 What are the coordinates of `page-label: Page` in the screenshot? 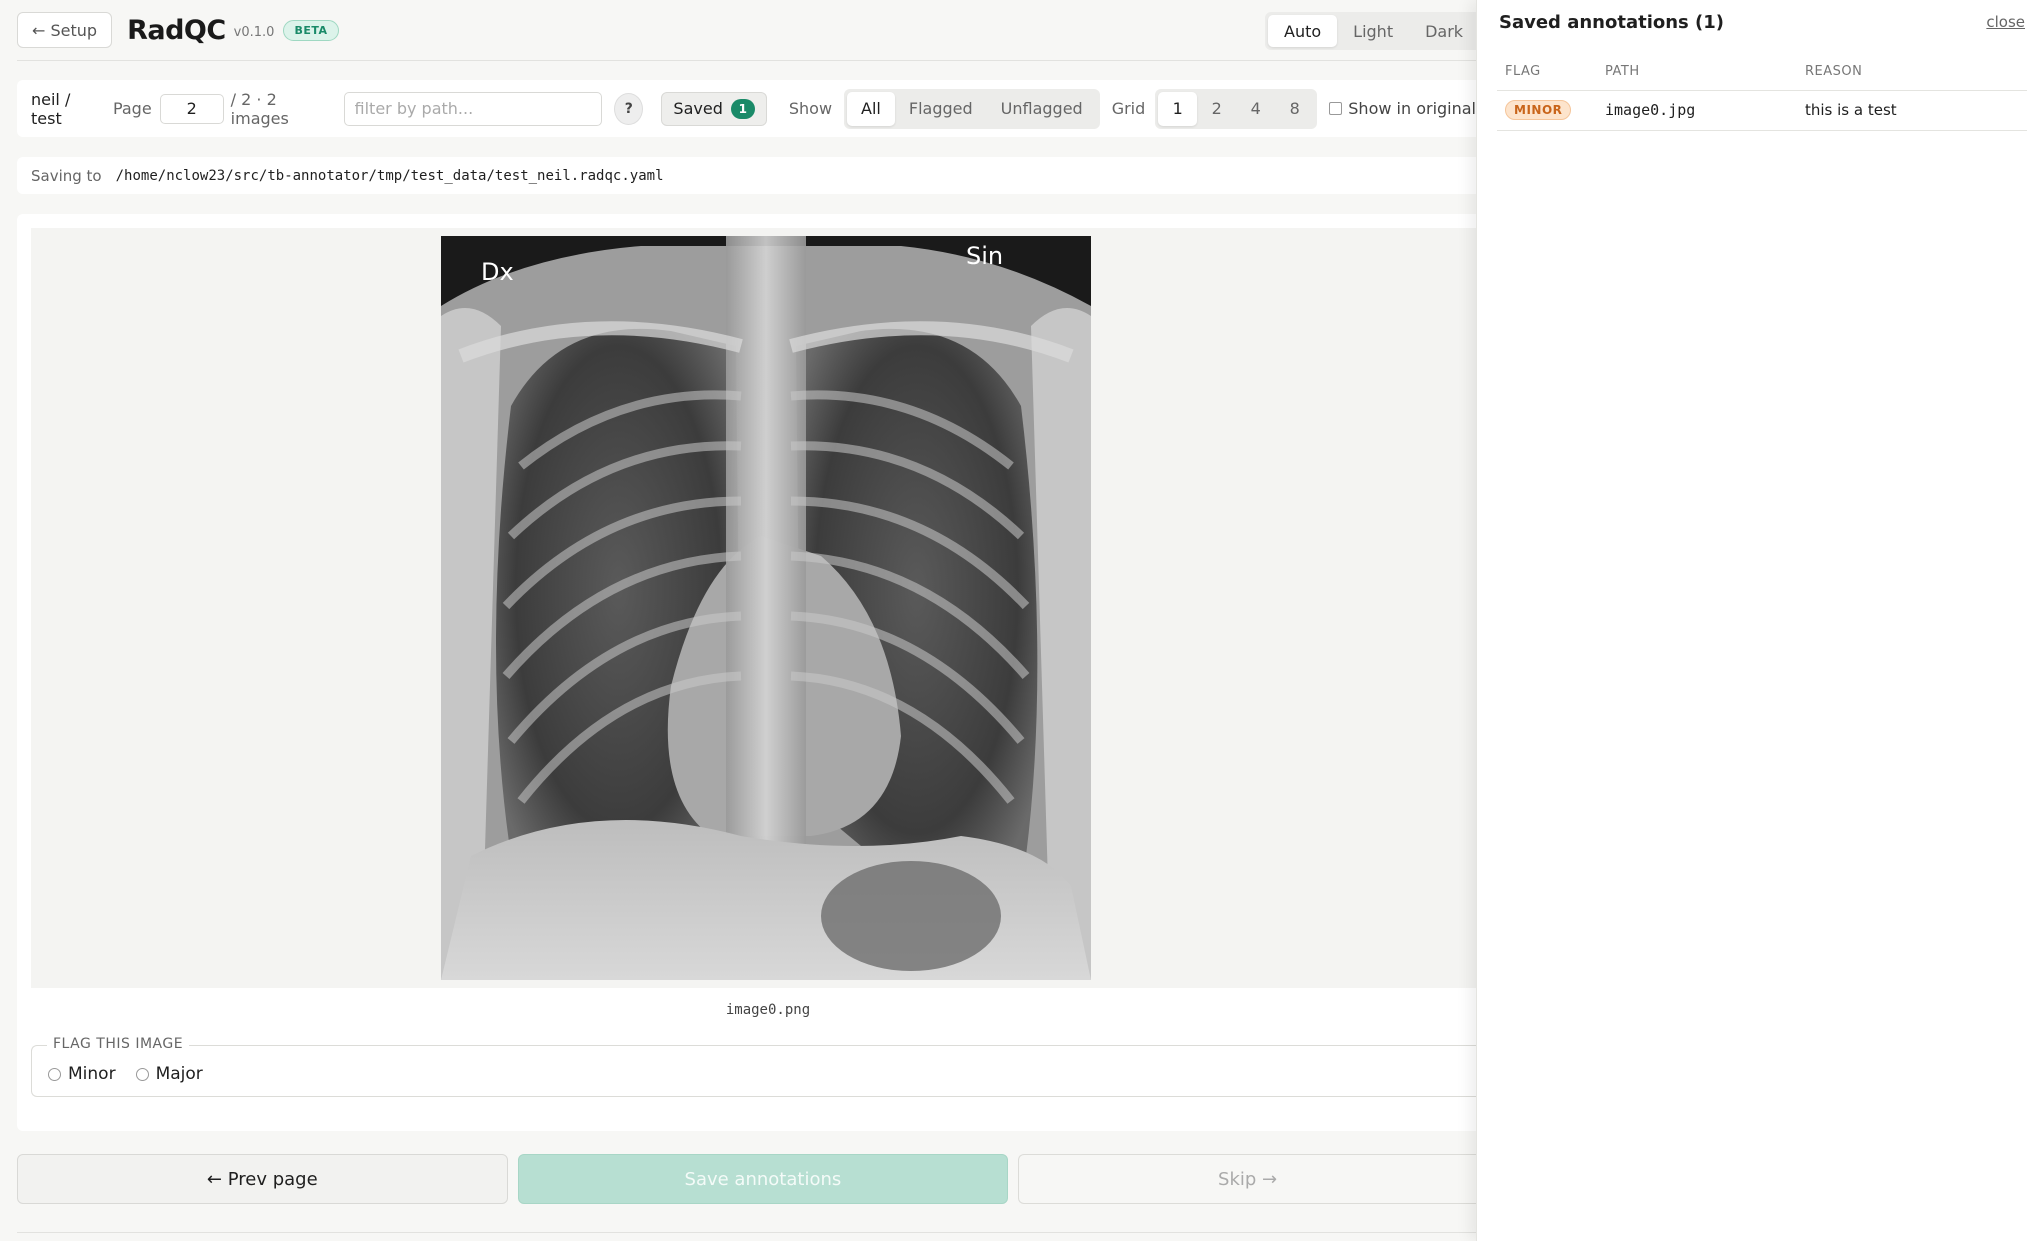 It's located at (132, 108).